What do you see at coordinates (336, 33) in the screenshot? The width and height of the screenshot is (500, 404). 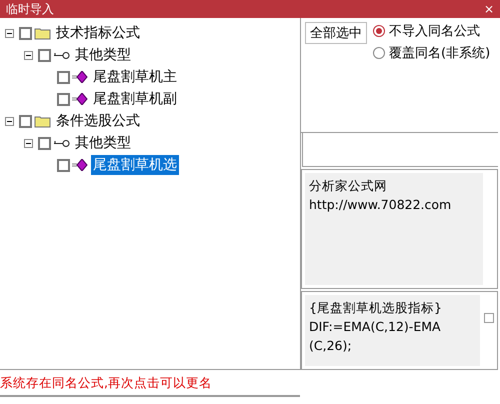 I see `select-all-button: 全部选中` at bounding box center [336, 33].